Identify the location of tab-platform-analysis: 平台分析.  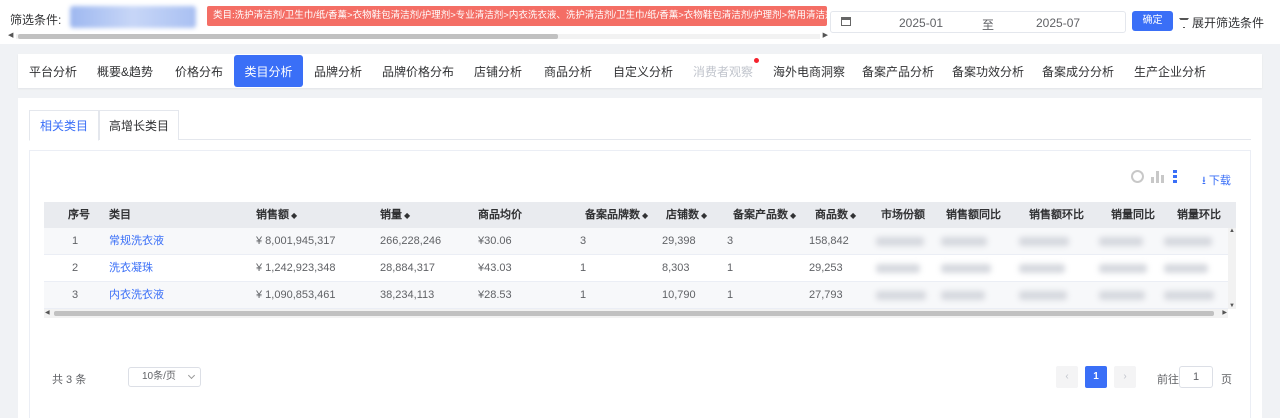
(53, 71).